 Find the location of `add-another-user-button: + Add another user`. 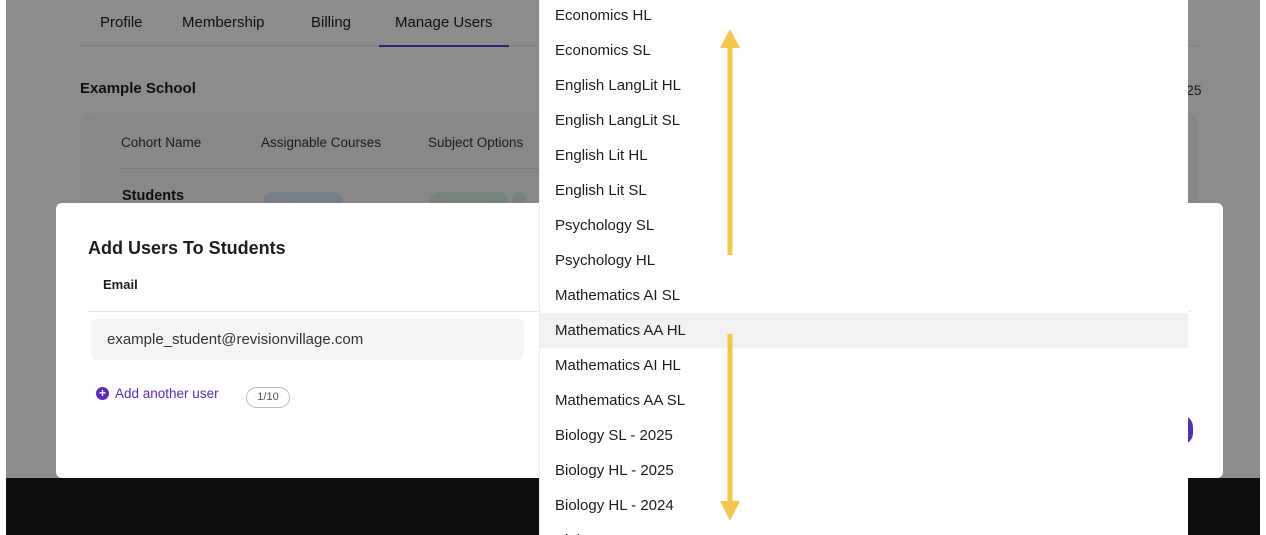

add-another-user-button: + Add another user is located at coordinates (157, 393).